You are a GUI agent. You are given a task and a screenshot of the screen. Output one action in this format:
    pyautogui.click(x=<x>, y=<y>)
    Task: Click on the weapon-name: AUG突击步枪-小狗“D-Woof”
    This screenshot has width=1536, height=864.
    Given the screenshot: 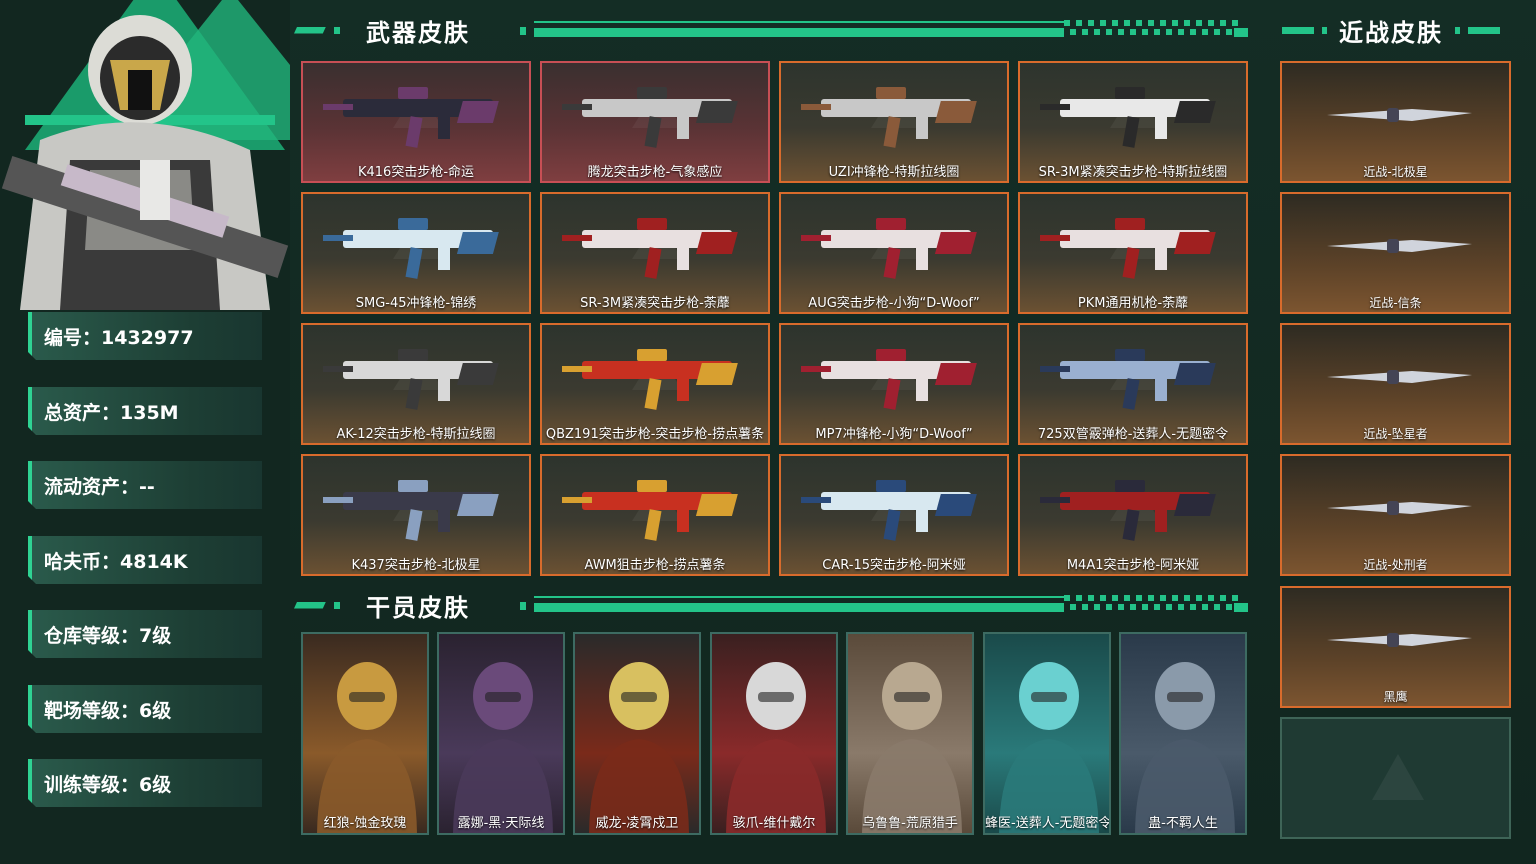 What is the action you would take?
    pyautogui.click(x=894, y=303)
    